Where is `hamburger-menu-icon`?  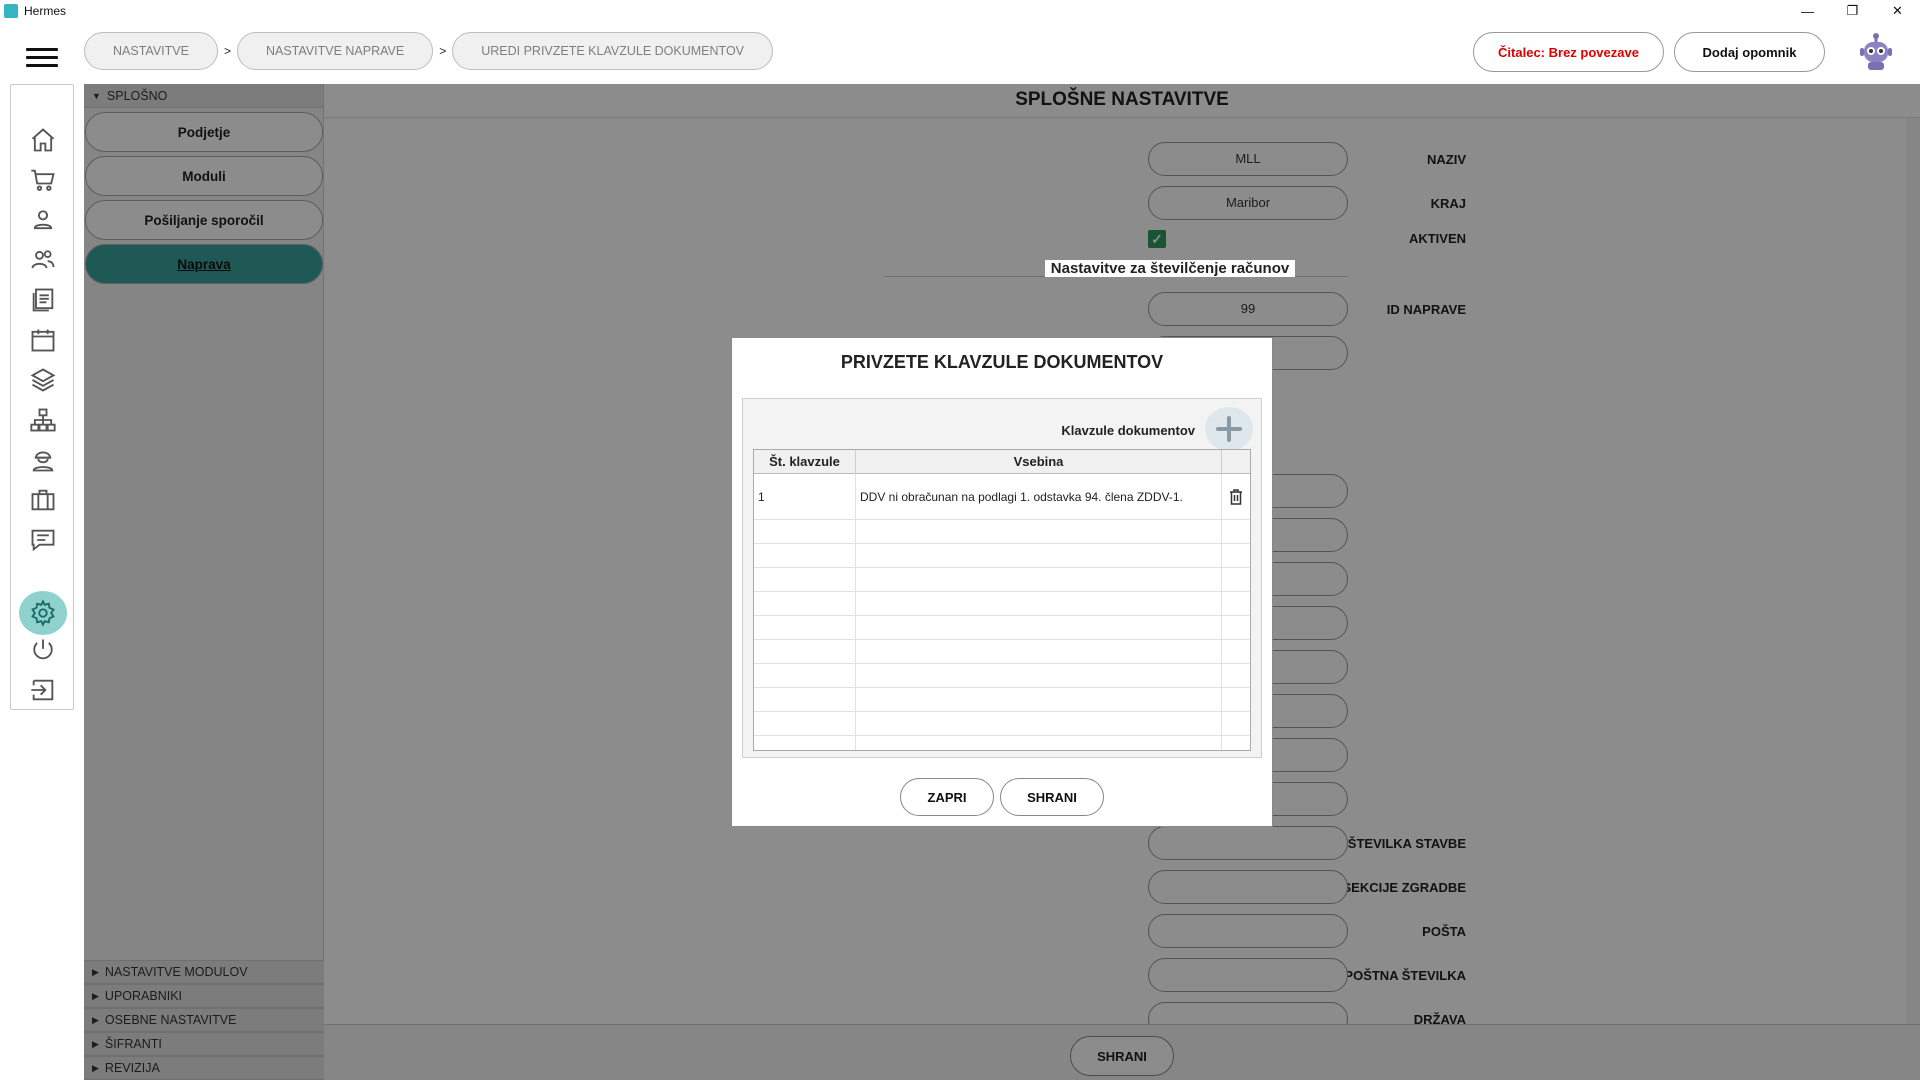
hamburger-menu-icon is located at coordinates (42, 58).